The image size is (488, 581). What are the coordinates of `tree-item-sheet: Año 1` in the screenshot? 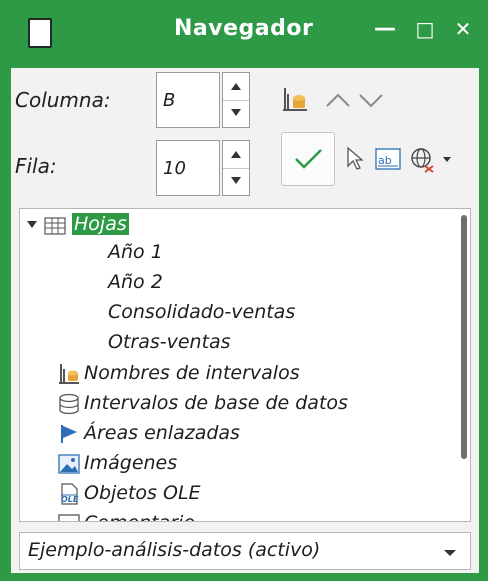 It's located at (135, 256).